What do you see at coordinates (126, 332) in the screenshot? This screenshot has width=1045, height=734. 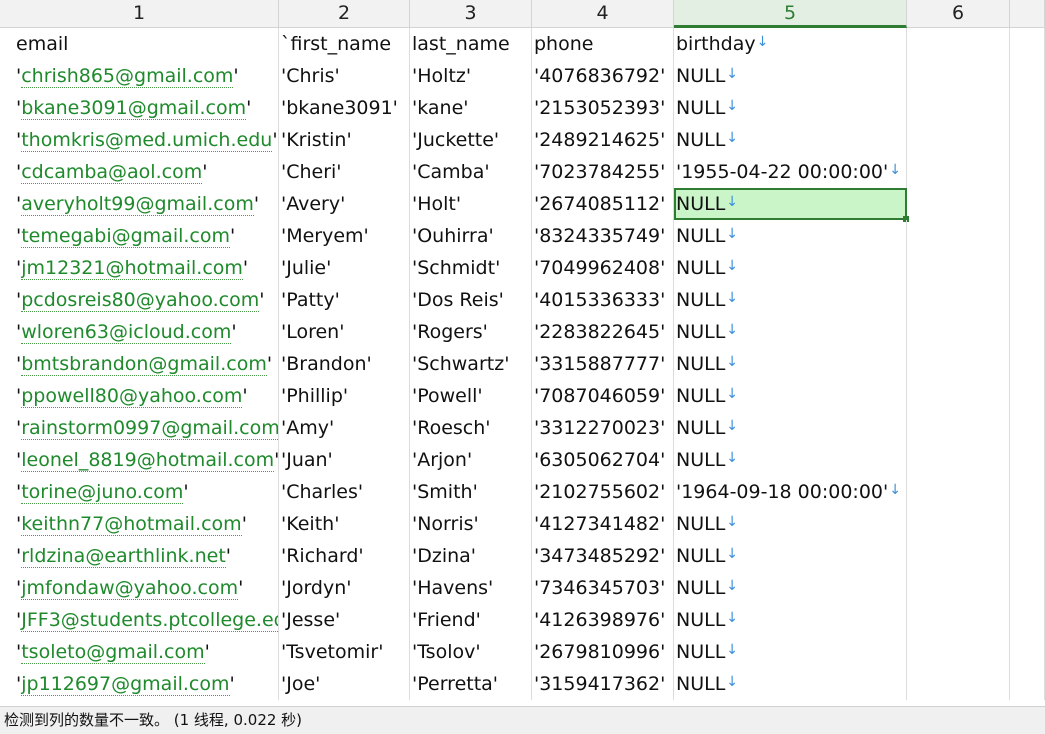 I see `email-link: wloren63@icloud.com` at bounding box center [126, 332].